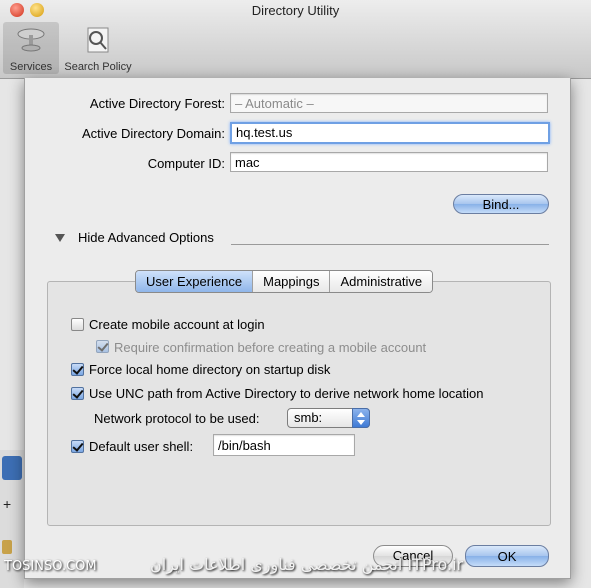  Describe the element at coordinates (361, 418) in the screenshot. I see `popup-arrows-icon` at that location.